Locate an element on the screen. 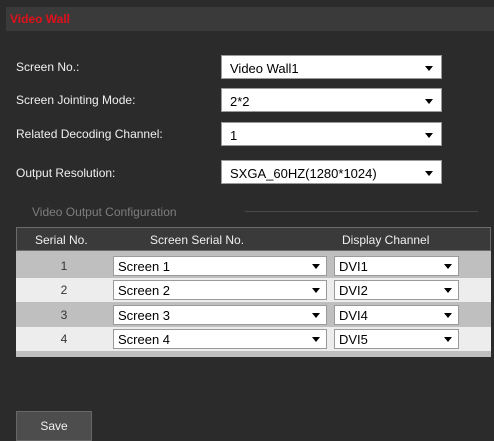  table-row: 3 Screen 3 DVI4 is located at coordinates (253, 315).